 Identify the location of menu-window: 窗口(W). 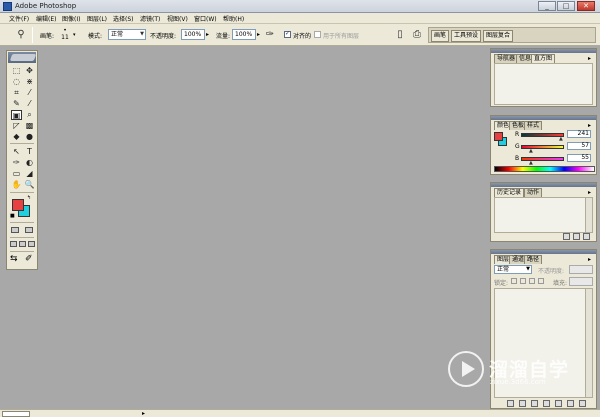
(205, 18).